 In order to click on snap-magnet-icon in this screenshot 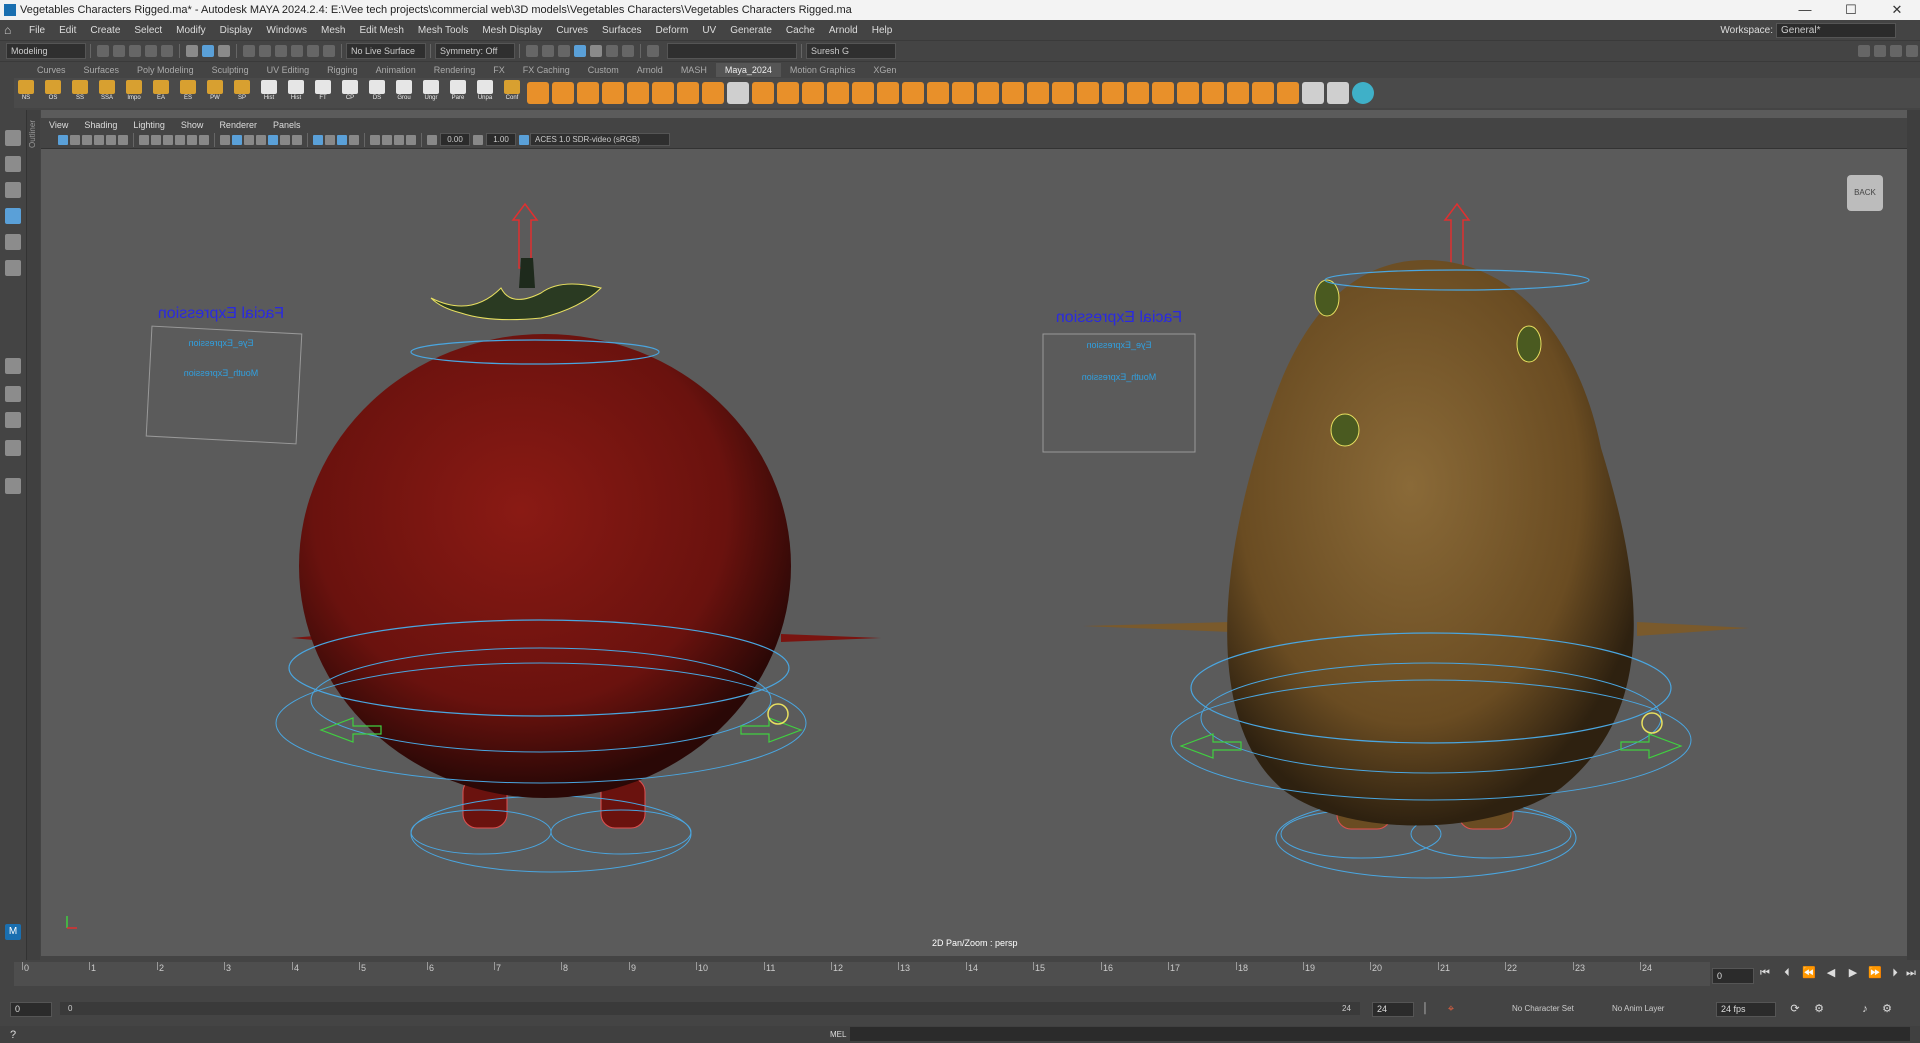, I will do `click(329, 51)`.